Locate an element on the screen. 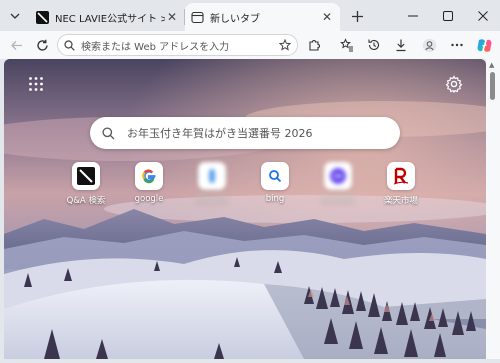 The image size is (500, 363). minimize-button is located at coordinates (412, 15).